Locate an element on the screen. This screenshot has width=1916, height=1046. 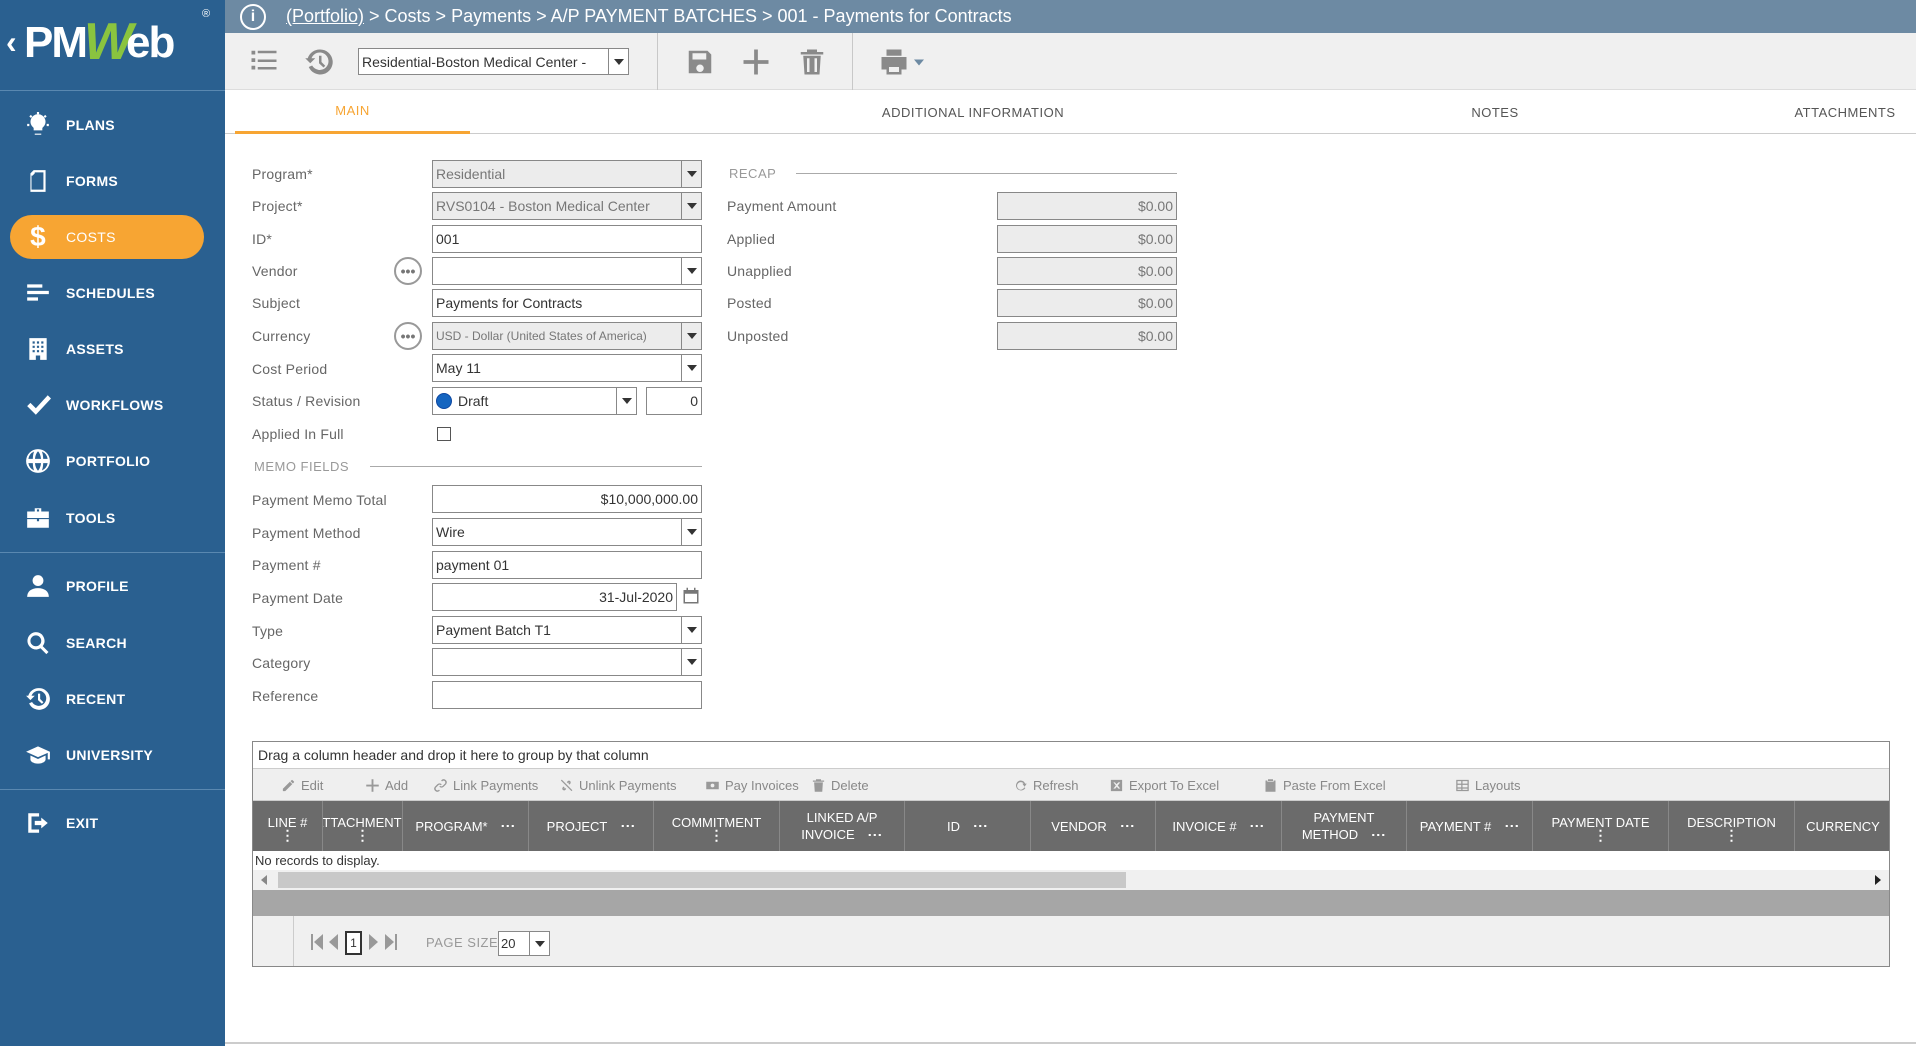
cost-period-select: May 11 is located at coordinates (567, 368).